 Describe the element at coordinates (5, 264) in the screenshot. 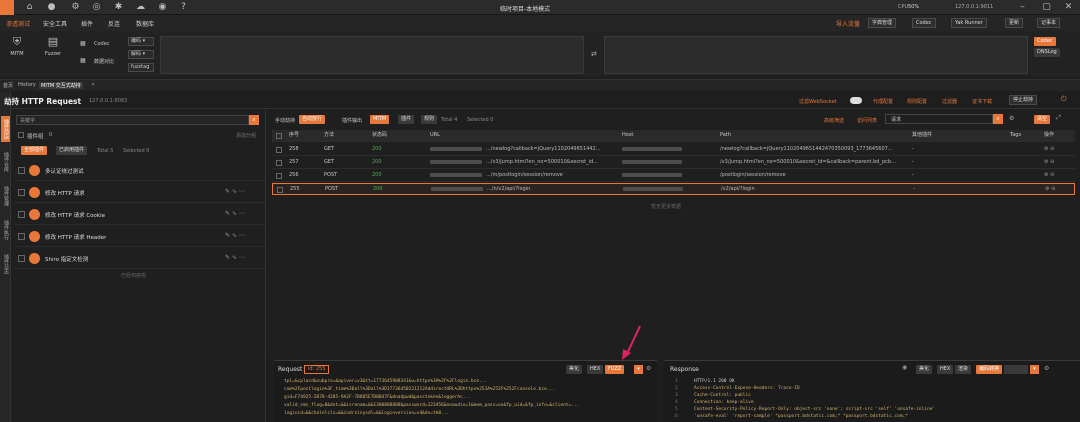

I see `sidebar-plugin-log: 插件日志` at that location.